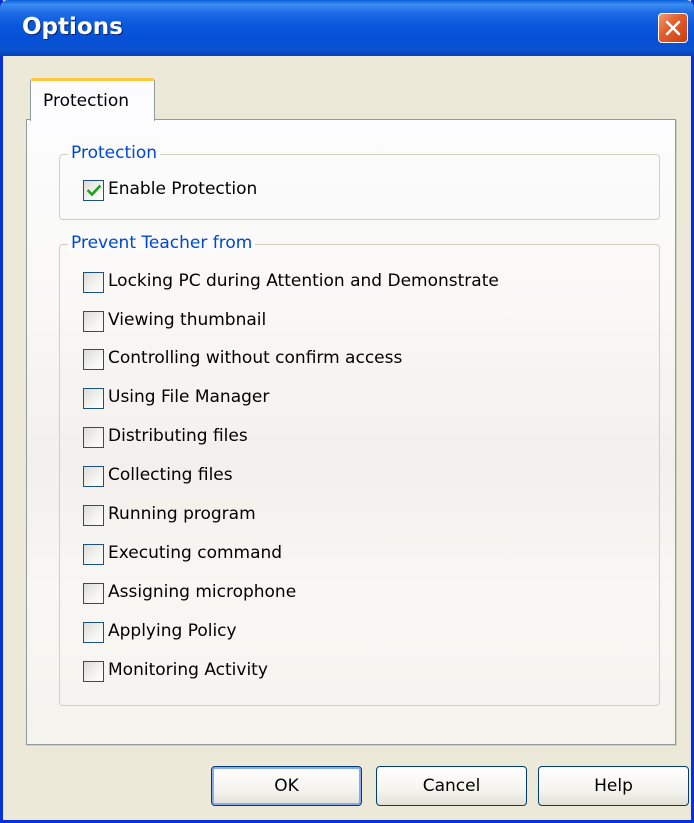  I want to click on enable-protection-label: Enable Protection, so click(183, 189).